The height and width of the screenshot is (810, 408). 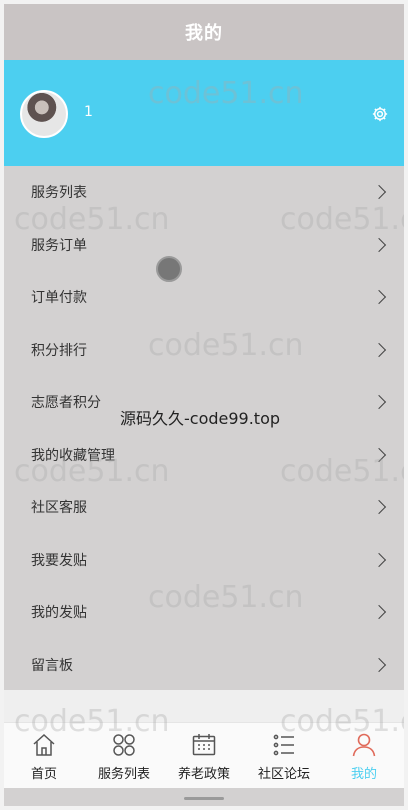 What do you see at coordinates (43, 774) in the screenshot?
I see `tab-label: 首页` at bounding box center [43, 774].